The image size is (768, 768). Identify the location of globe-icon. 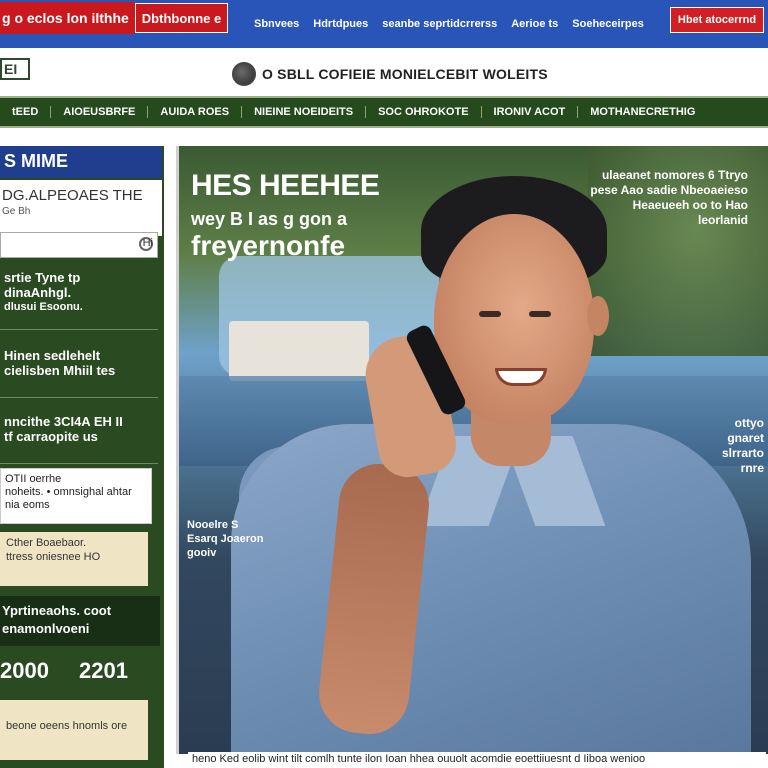
(244, 74).